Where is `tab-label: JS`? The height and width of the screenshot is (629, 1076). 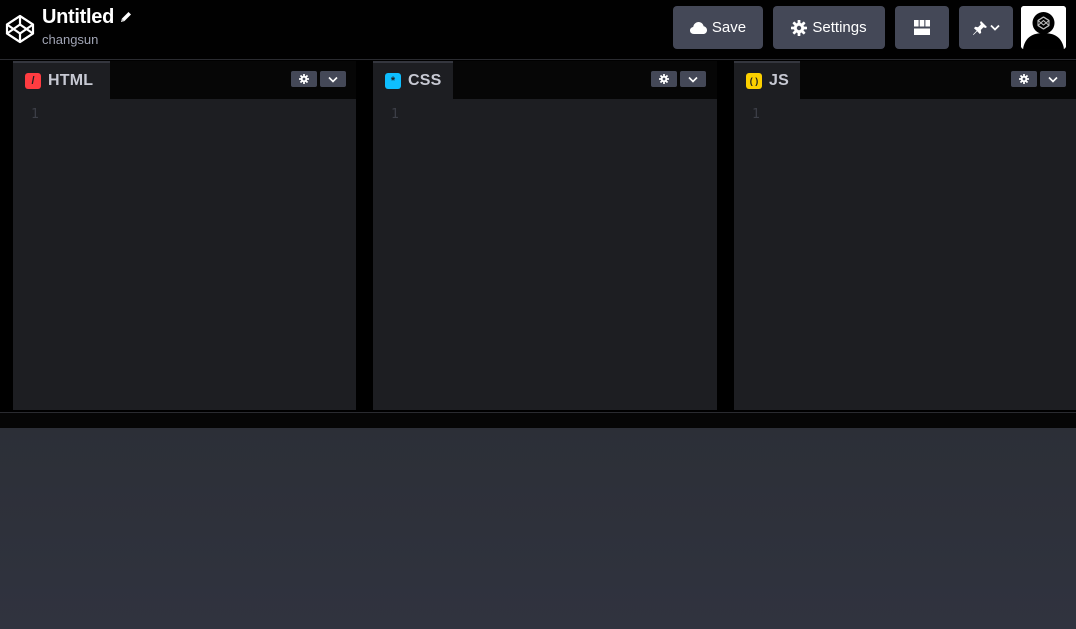 tab-label: JS is located at coordinates (779, 80).